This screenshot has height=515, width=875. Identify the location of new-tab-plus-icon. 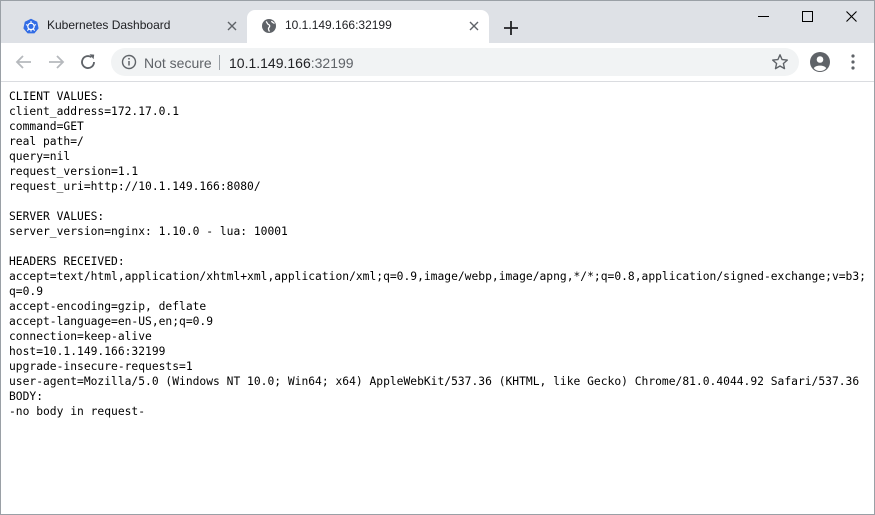
(511, 28).